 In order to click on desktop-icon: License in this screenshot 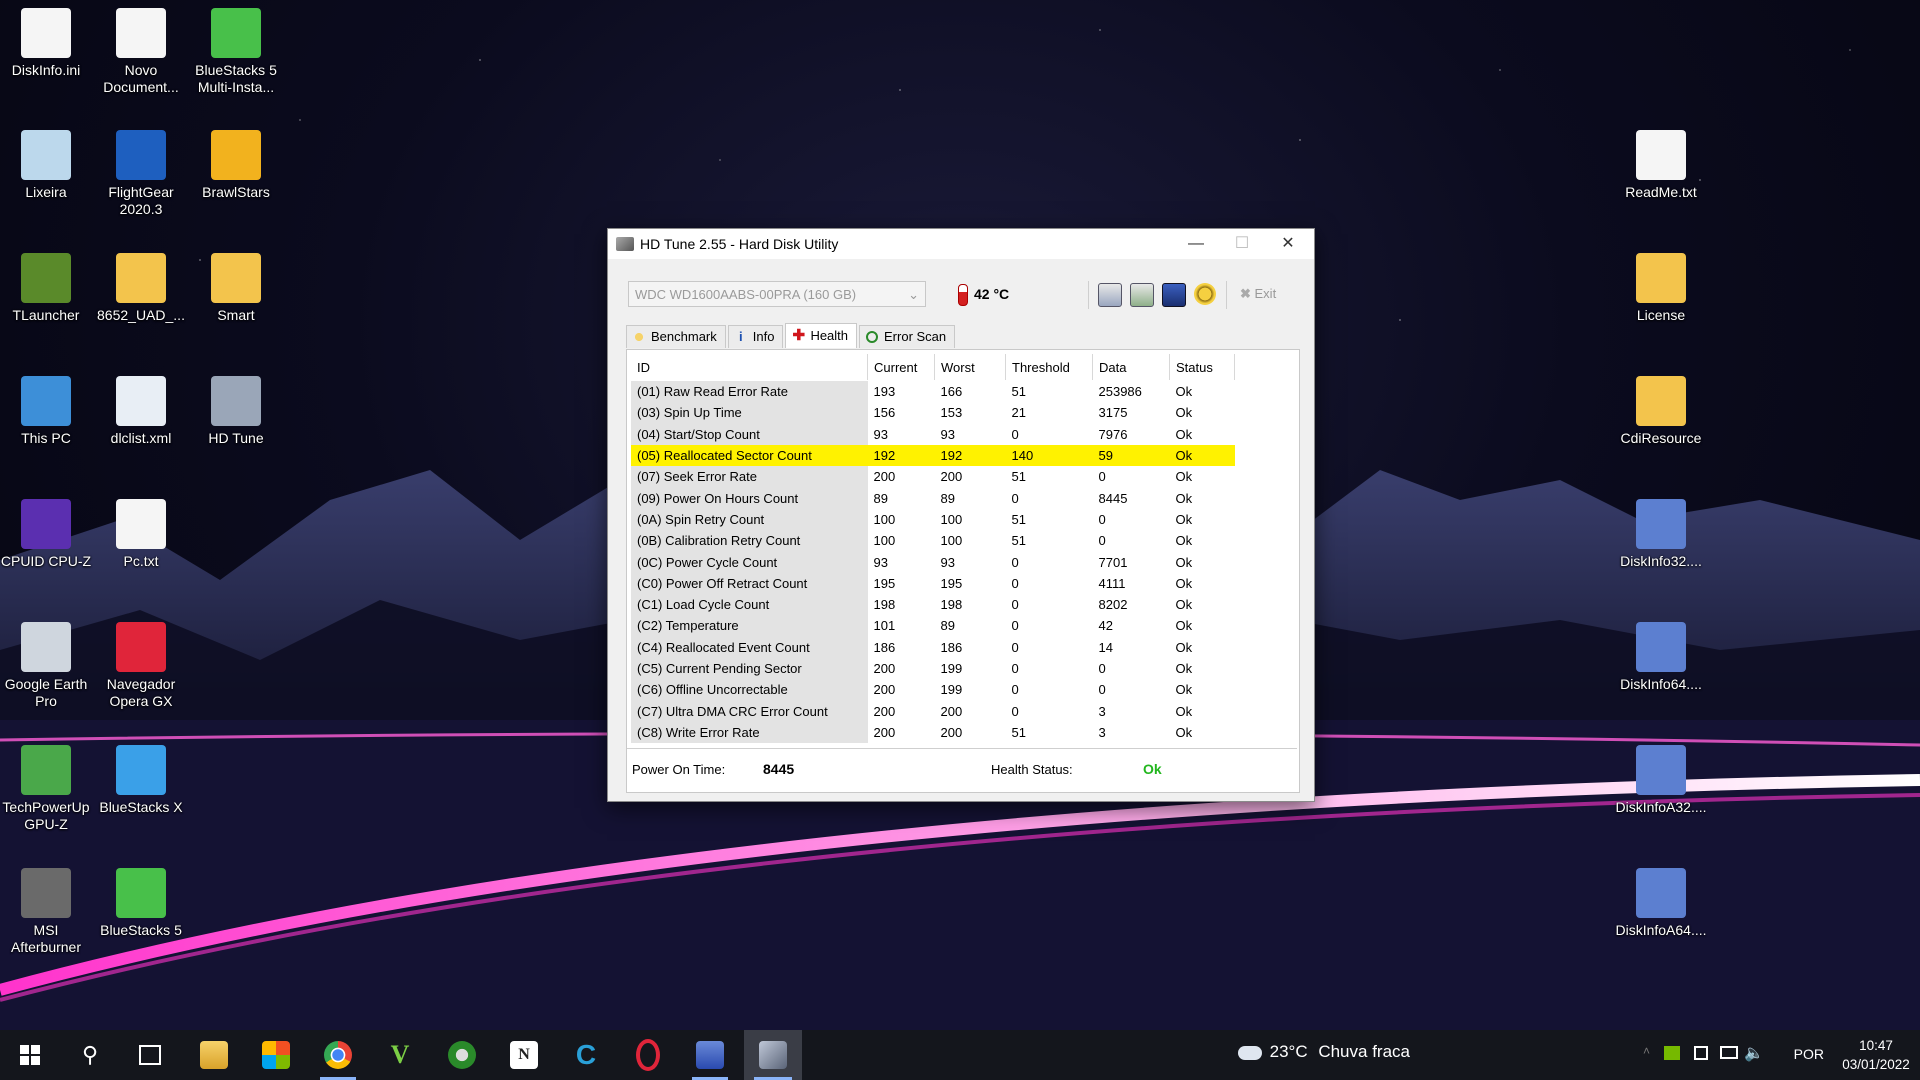, I will do `click(1661, 288)`.